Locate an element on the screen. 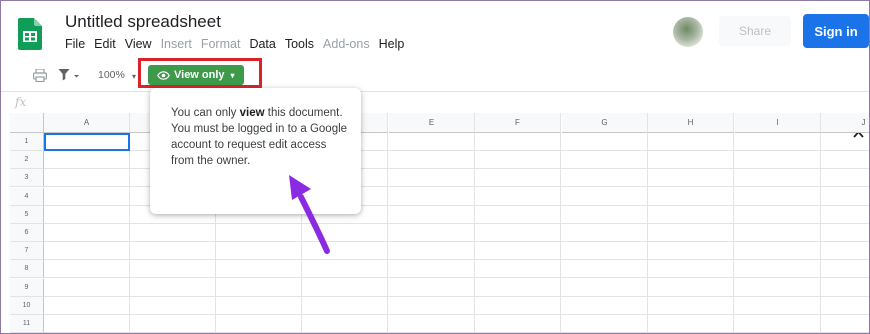  sign-in-button: Sign in is located at coordinates (836, 31).